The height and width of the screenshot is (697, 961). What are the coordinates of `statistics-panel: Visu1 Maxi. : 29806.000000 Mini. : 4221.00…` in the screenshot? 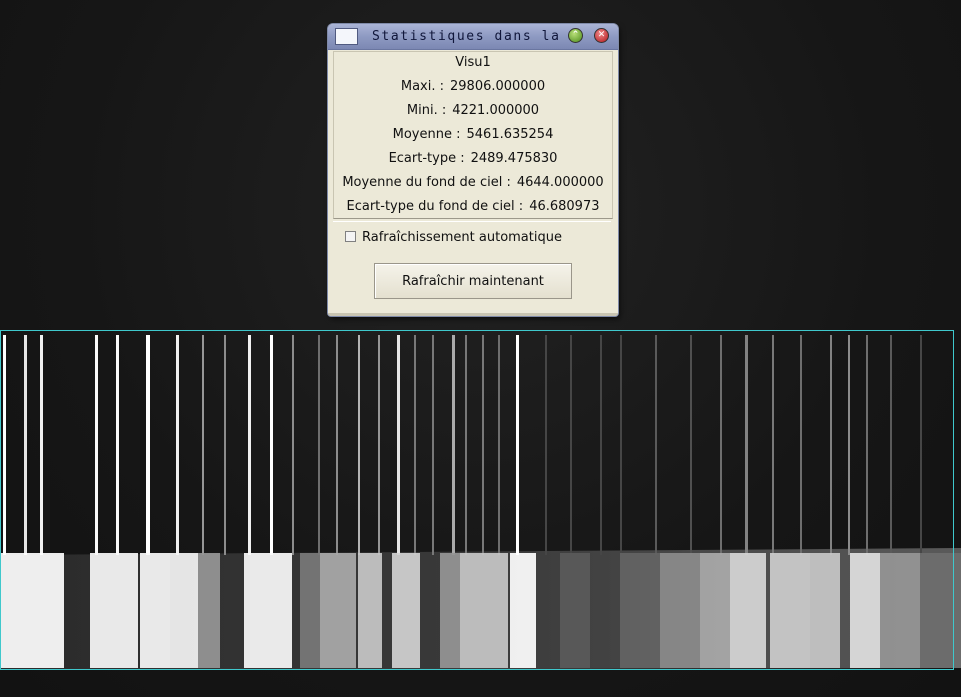 It's located at (473, 135).